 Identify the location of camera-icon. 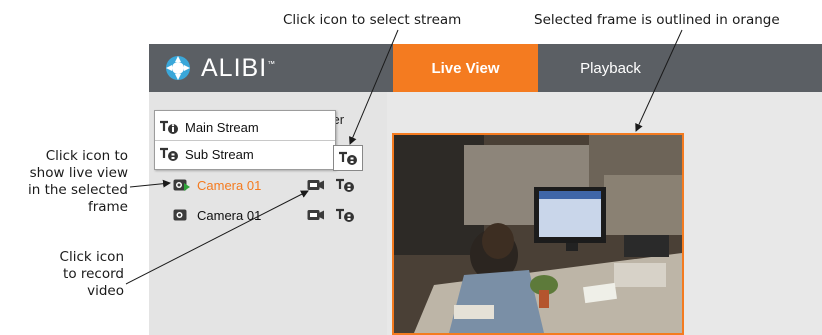
(182, 215).